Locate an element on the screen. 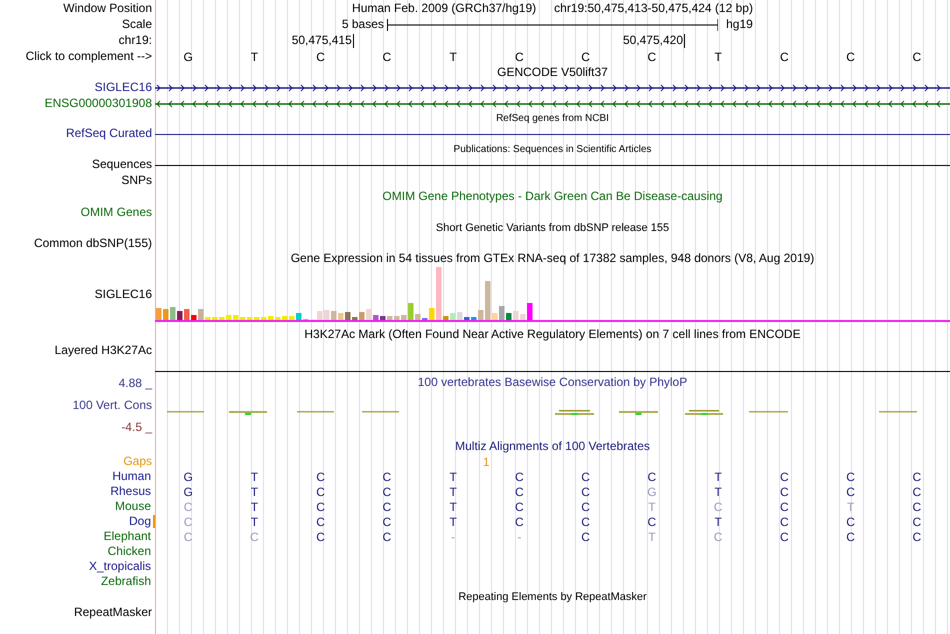  tick-label: 50,475,420 is located at coordinates (653, 41).